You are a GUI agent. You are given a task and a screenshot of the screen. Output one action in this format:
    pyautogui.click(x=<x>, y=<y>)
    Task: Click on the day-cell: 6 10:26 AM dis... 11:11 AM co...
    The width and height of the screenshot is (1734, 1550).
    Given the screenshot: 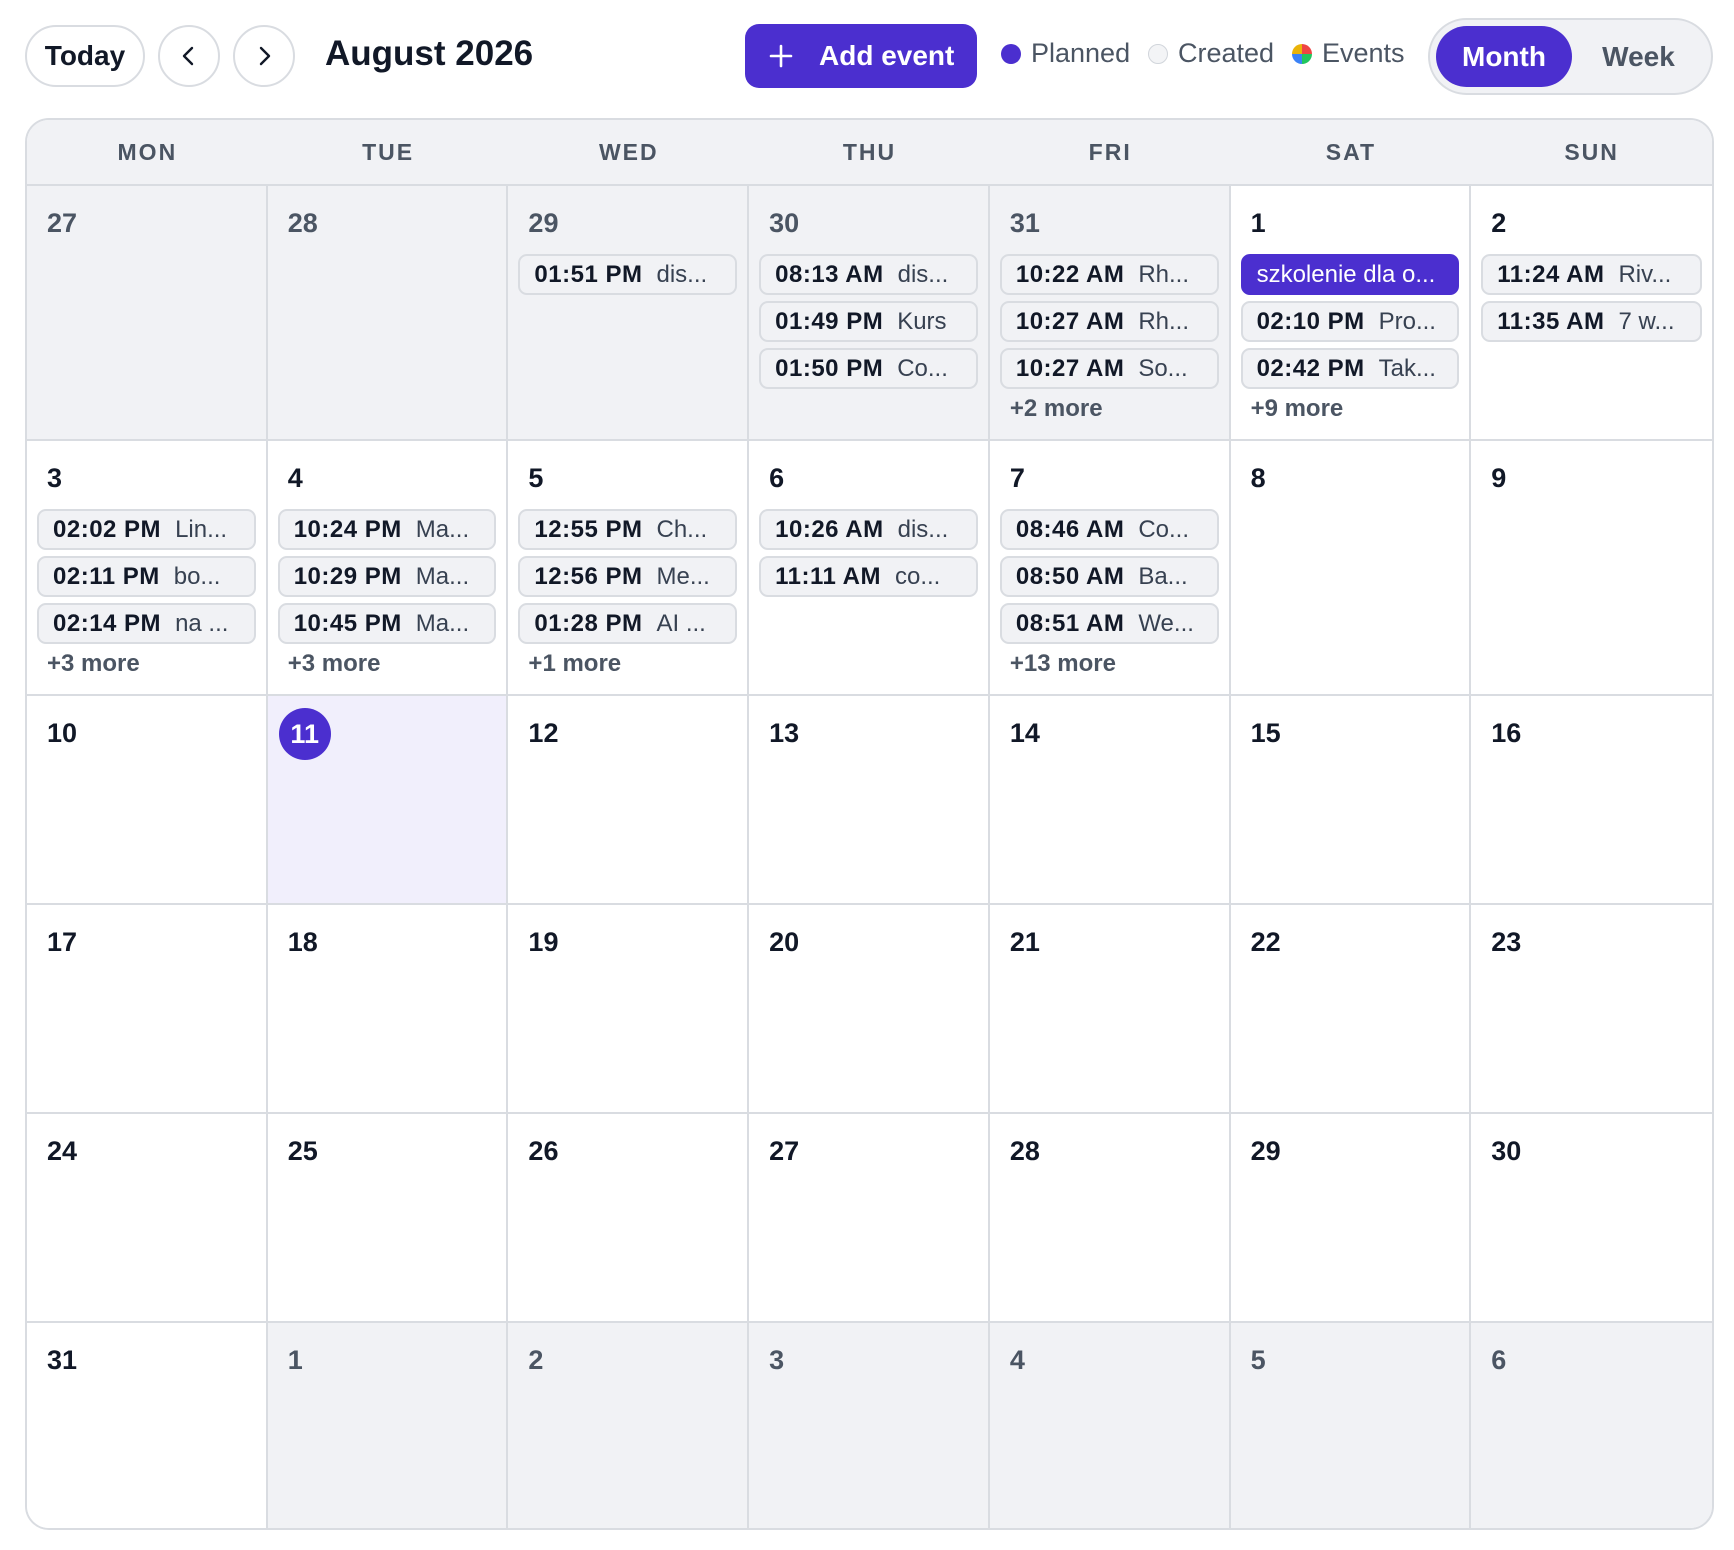 What is the action you would take?
    pyautogui.click(x=869, y=568)
    